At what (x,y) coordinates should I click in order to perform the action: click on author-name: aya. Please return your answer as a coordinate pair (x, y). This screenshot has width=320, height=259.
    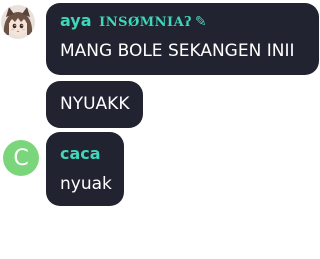
    Looking at the image, I should click on (76, 20).